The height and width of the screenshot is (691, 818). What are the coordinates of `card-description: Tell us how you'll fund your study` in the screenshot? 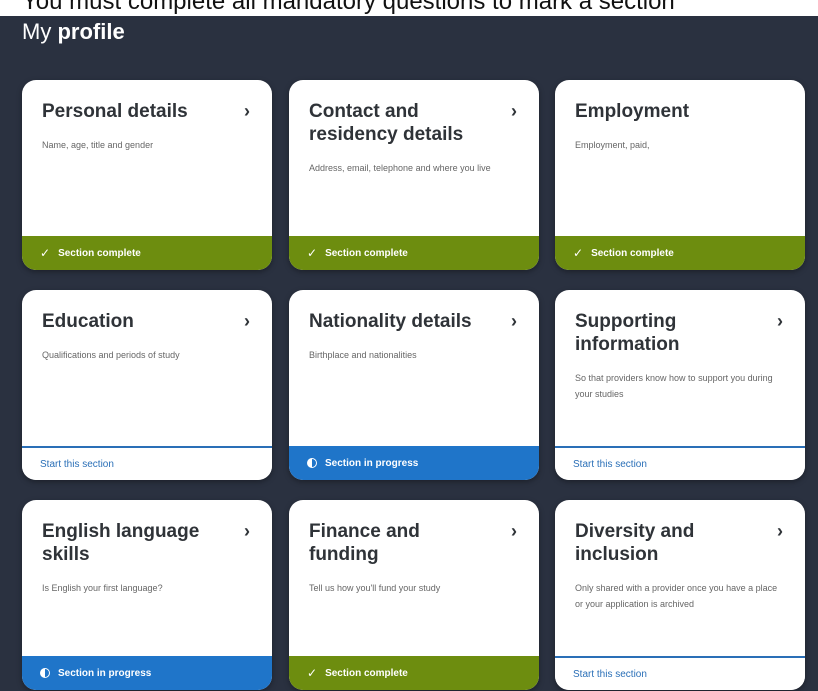 It's located at (375, 588).